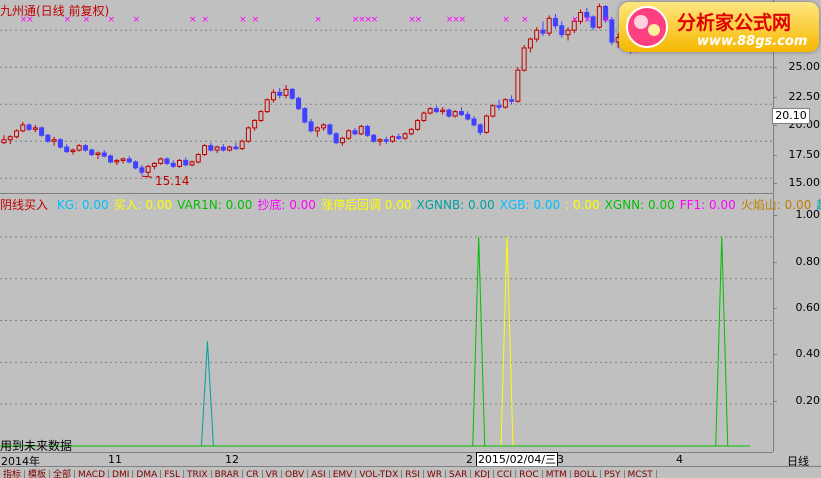  What do you see at coordinates (791, 116) in the screenshot?
I see `current-price-flag: 20.10` at bounding box center [791, 116].